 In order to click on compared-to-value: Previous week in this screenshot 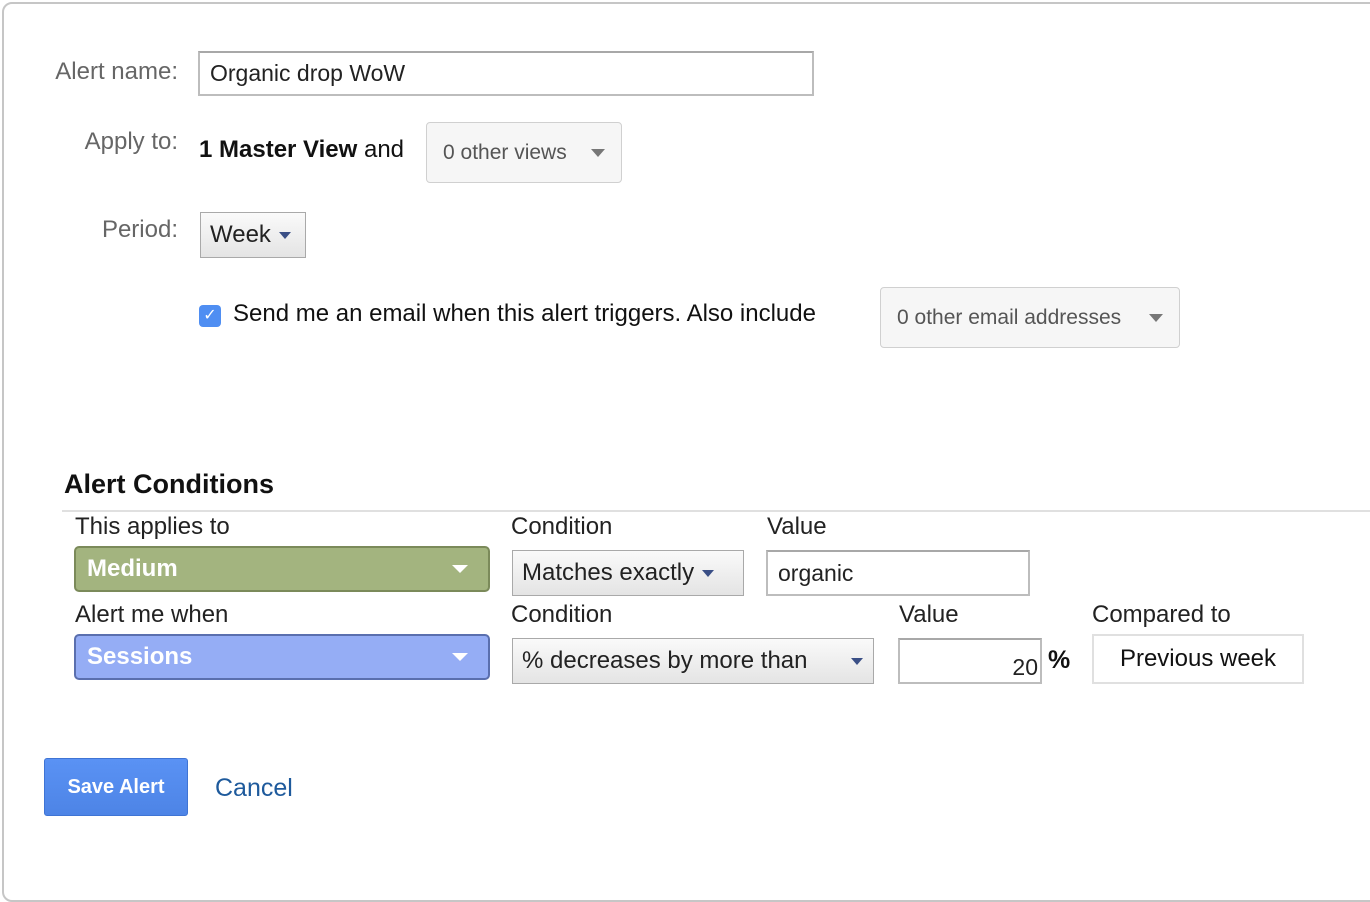, I will do `click(1198, 659)`.